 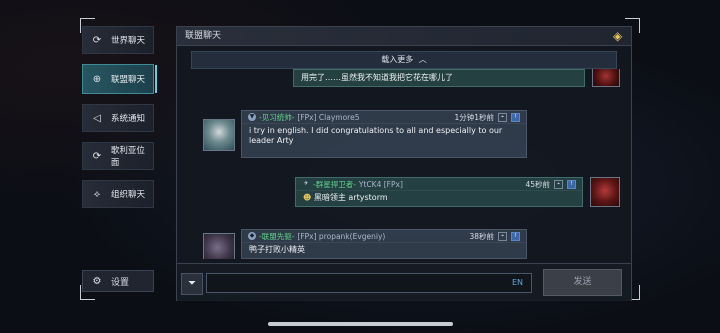 I want to click on message-bubble: 用完了……虽然我不知道我把它花在哪儿了, so click(x=439, y=78).